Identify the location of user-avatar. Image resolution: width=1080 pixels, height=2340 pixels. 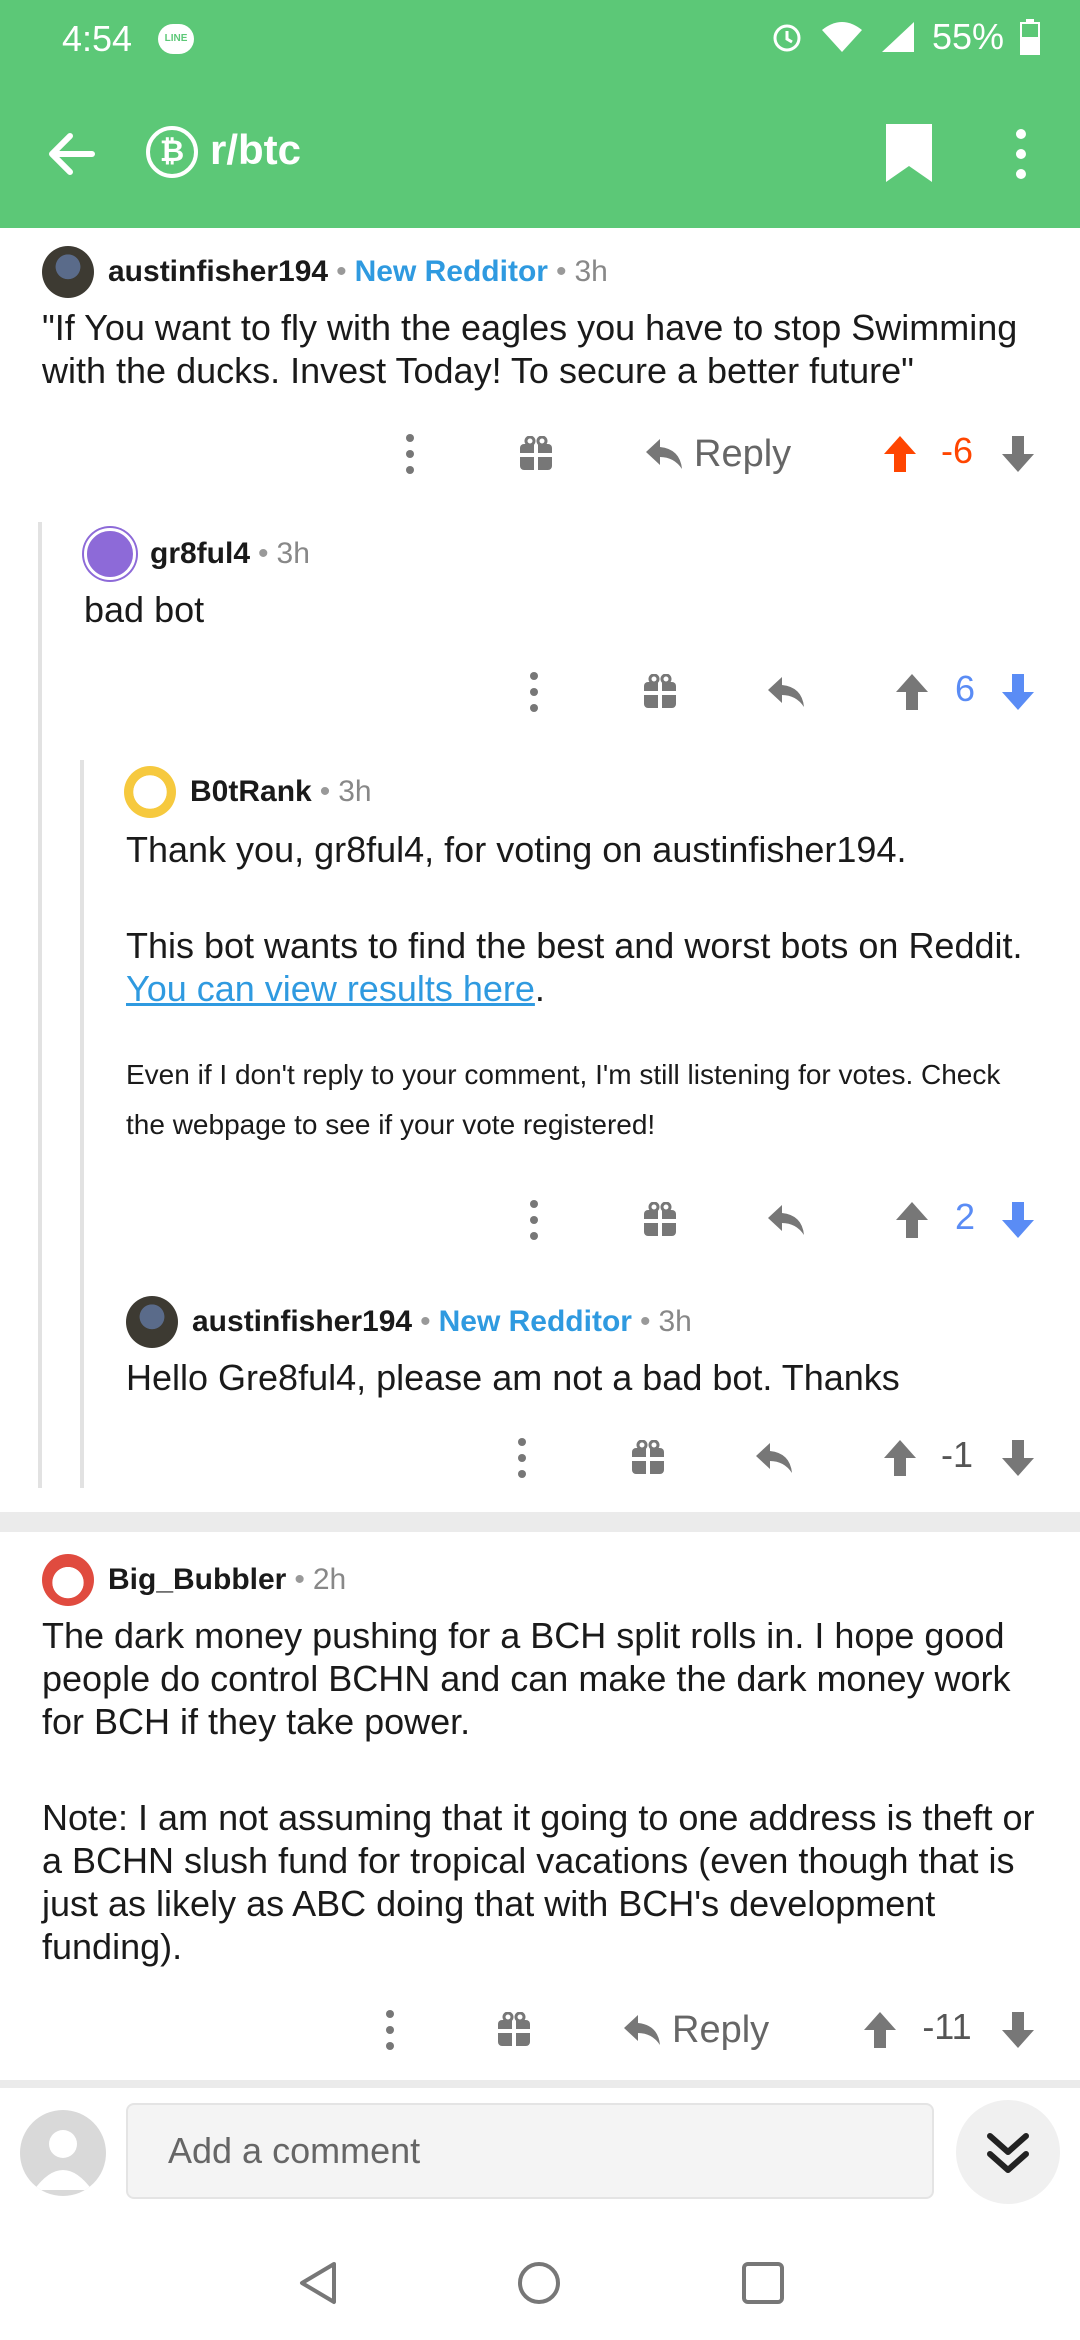
(63, 2153).